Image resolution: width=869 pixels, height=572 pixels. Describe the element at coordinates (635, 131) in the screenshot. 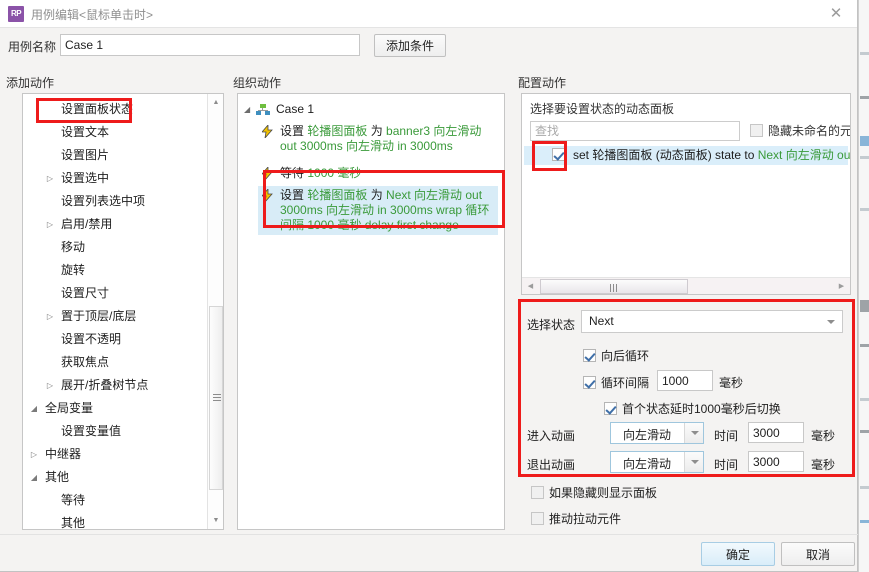

I see `search-input` at that location.